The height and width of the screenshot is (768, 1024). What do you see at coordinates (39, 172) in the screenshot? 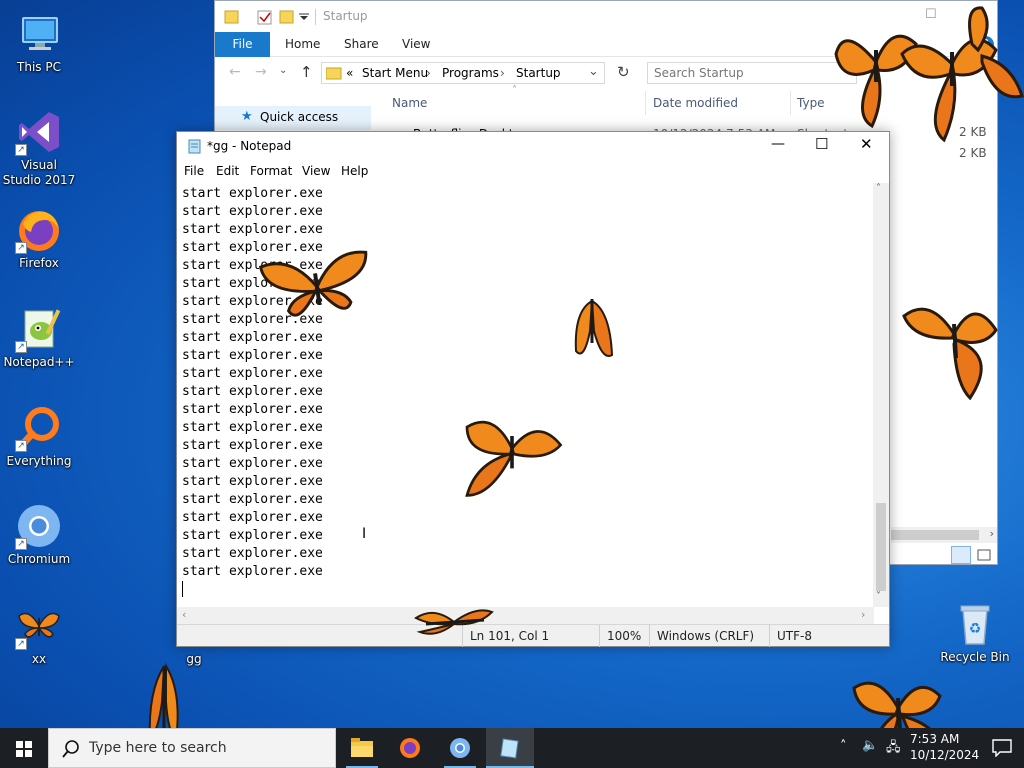
I see `desktop-icon-label: Visual Studio 2017` at bounding box center [39, 172].